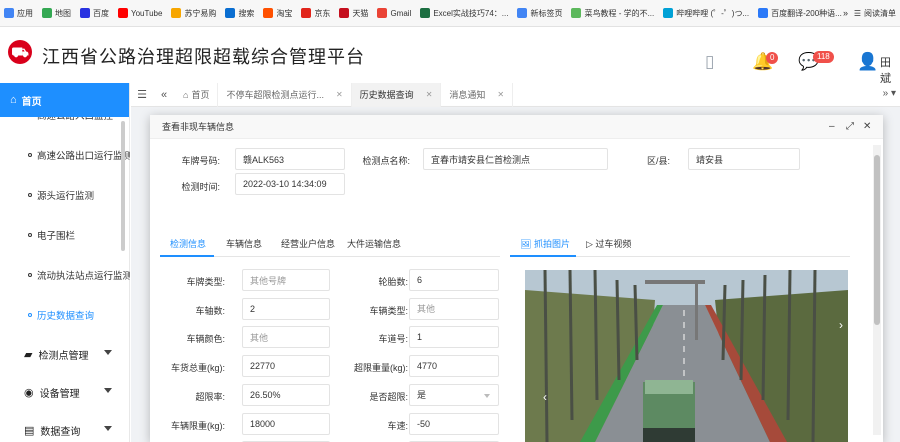  Describe the element at coordinates (467, 95) in the screenshot. I see `tab-label: 消息通知` at that location.